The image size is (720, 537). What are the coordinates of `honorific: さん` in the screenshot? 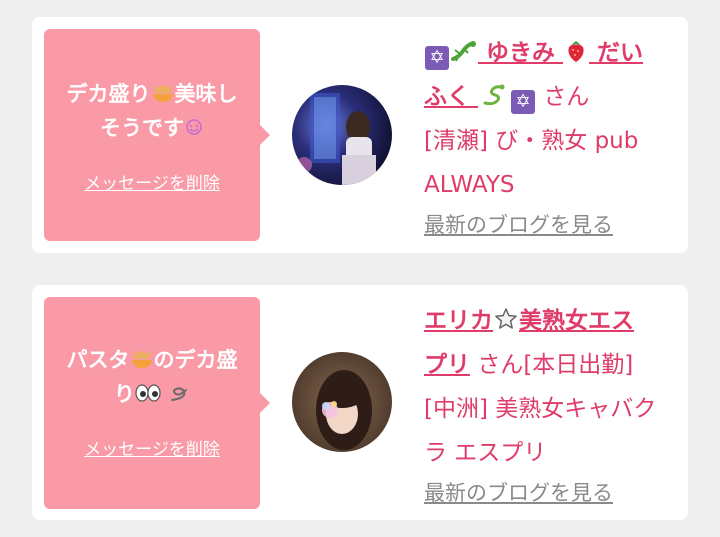 It's located at (566, 97).